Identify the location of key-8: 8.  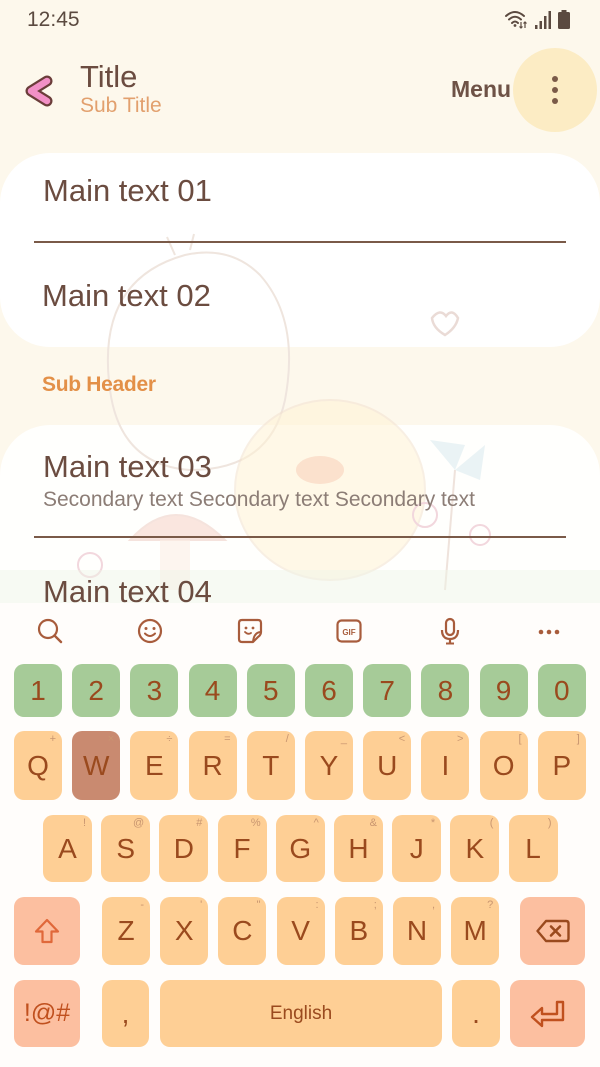
(445, 690).